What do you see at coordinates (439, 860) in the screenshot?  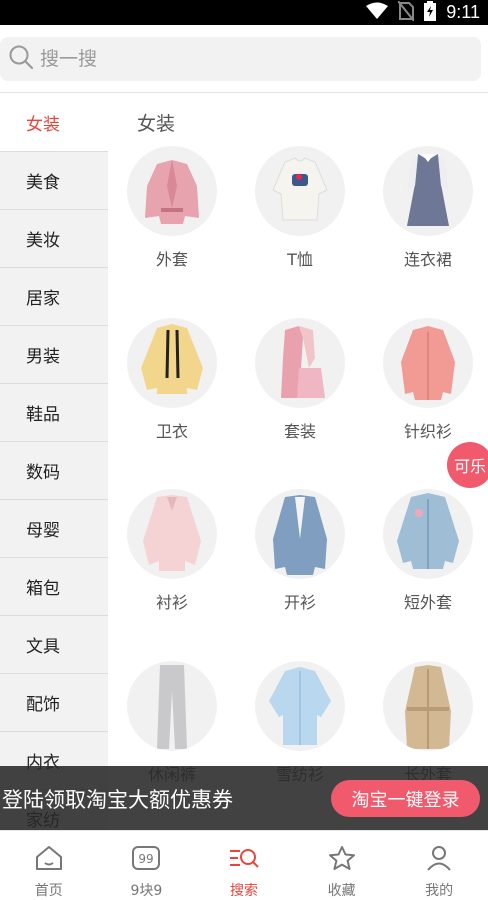 I see `user-icon` at bounding box center [439, 860].